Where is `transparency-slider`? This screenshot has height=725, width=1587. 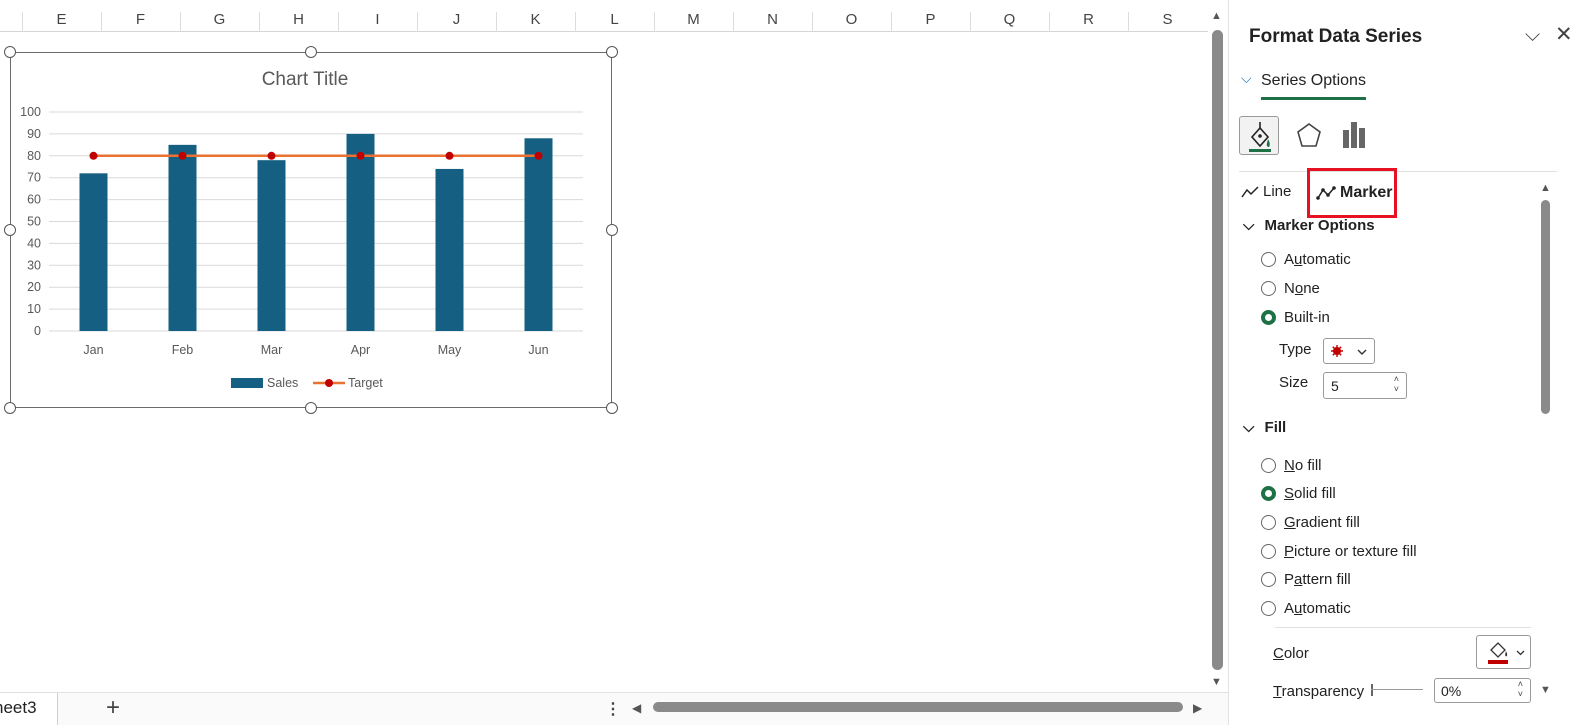
transparency-slider is located at coordinates (1397, 689).